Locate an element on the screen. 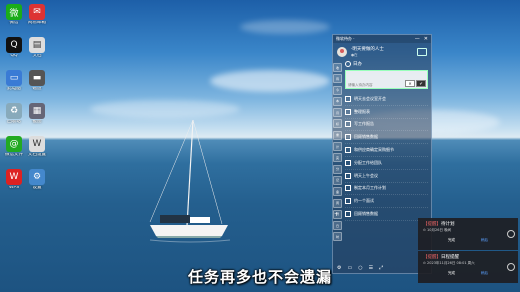 The image size is (520, 292). desktop-icon: ▬ 磁盘 is located at coordinates (37, 81).